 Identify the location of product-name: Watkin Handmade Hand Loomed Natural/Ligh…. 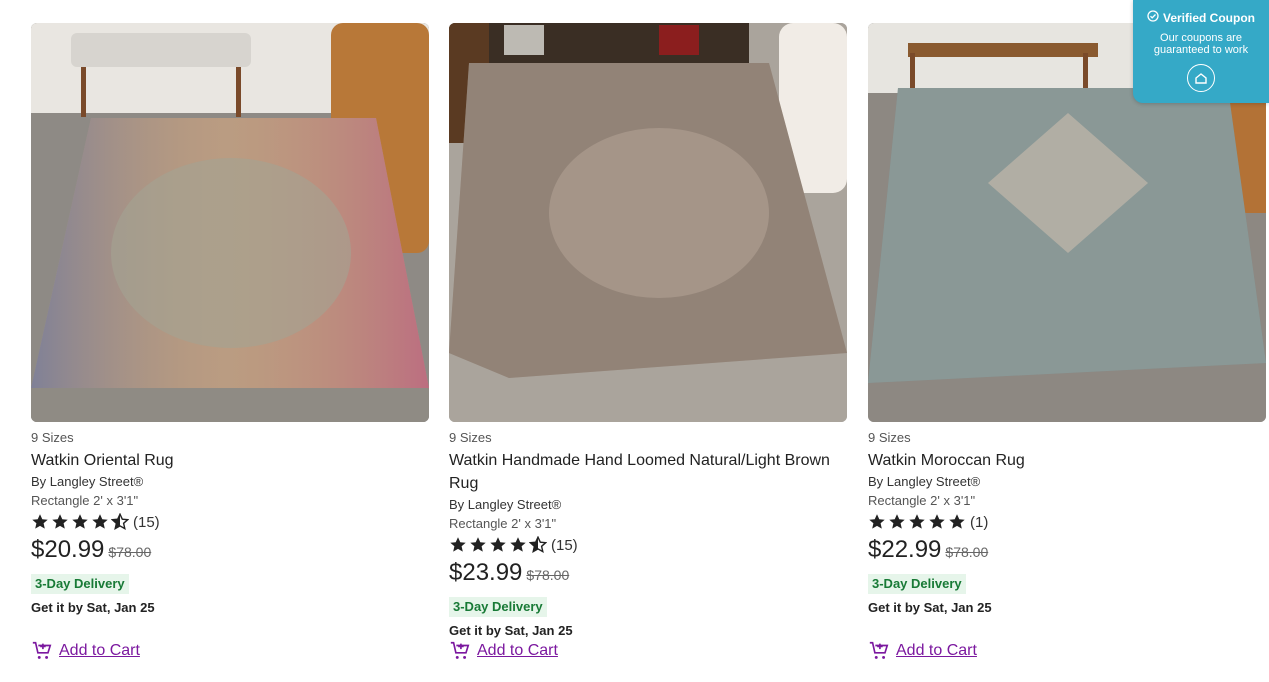
(648, 472).